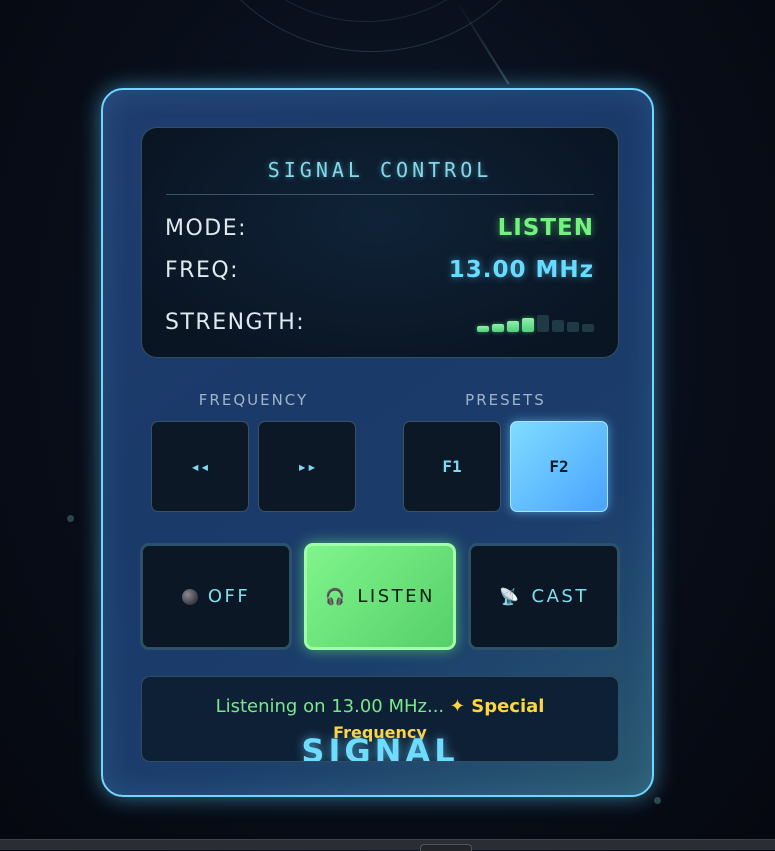  What do you see at coordinates (396, 596) in the screenshot?
I see `listen-label: LISTEN` at bounding box center [396, 596].